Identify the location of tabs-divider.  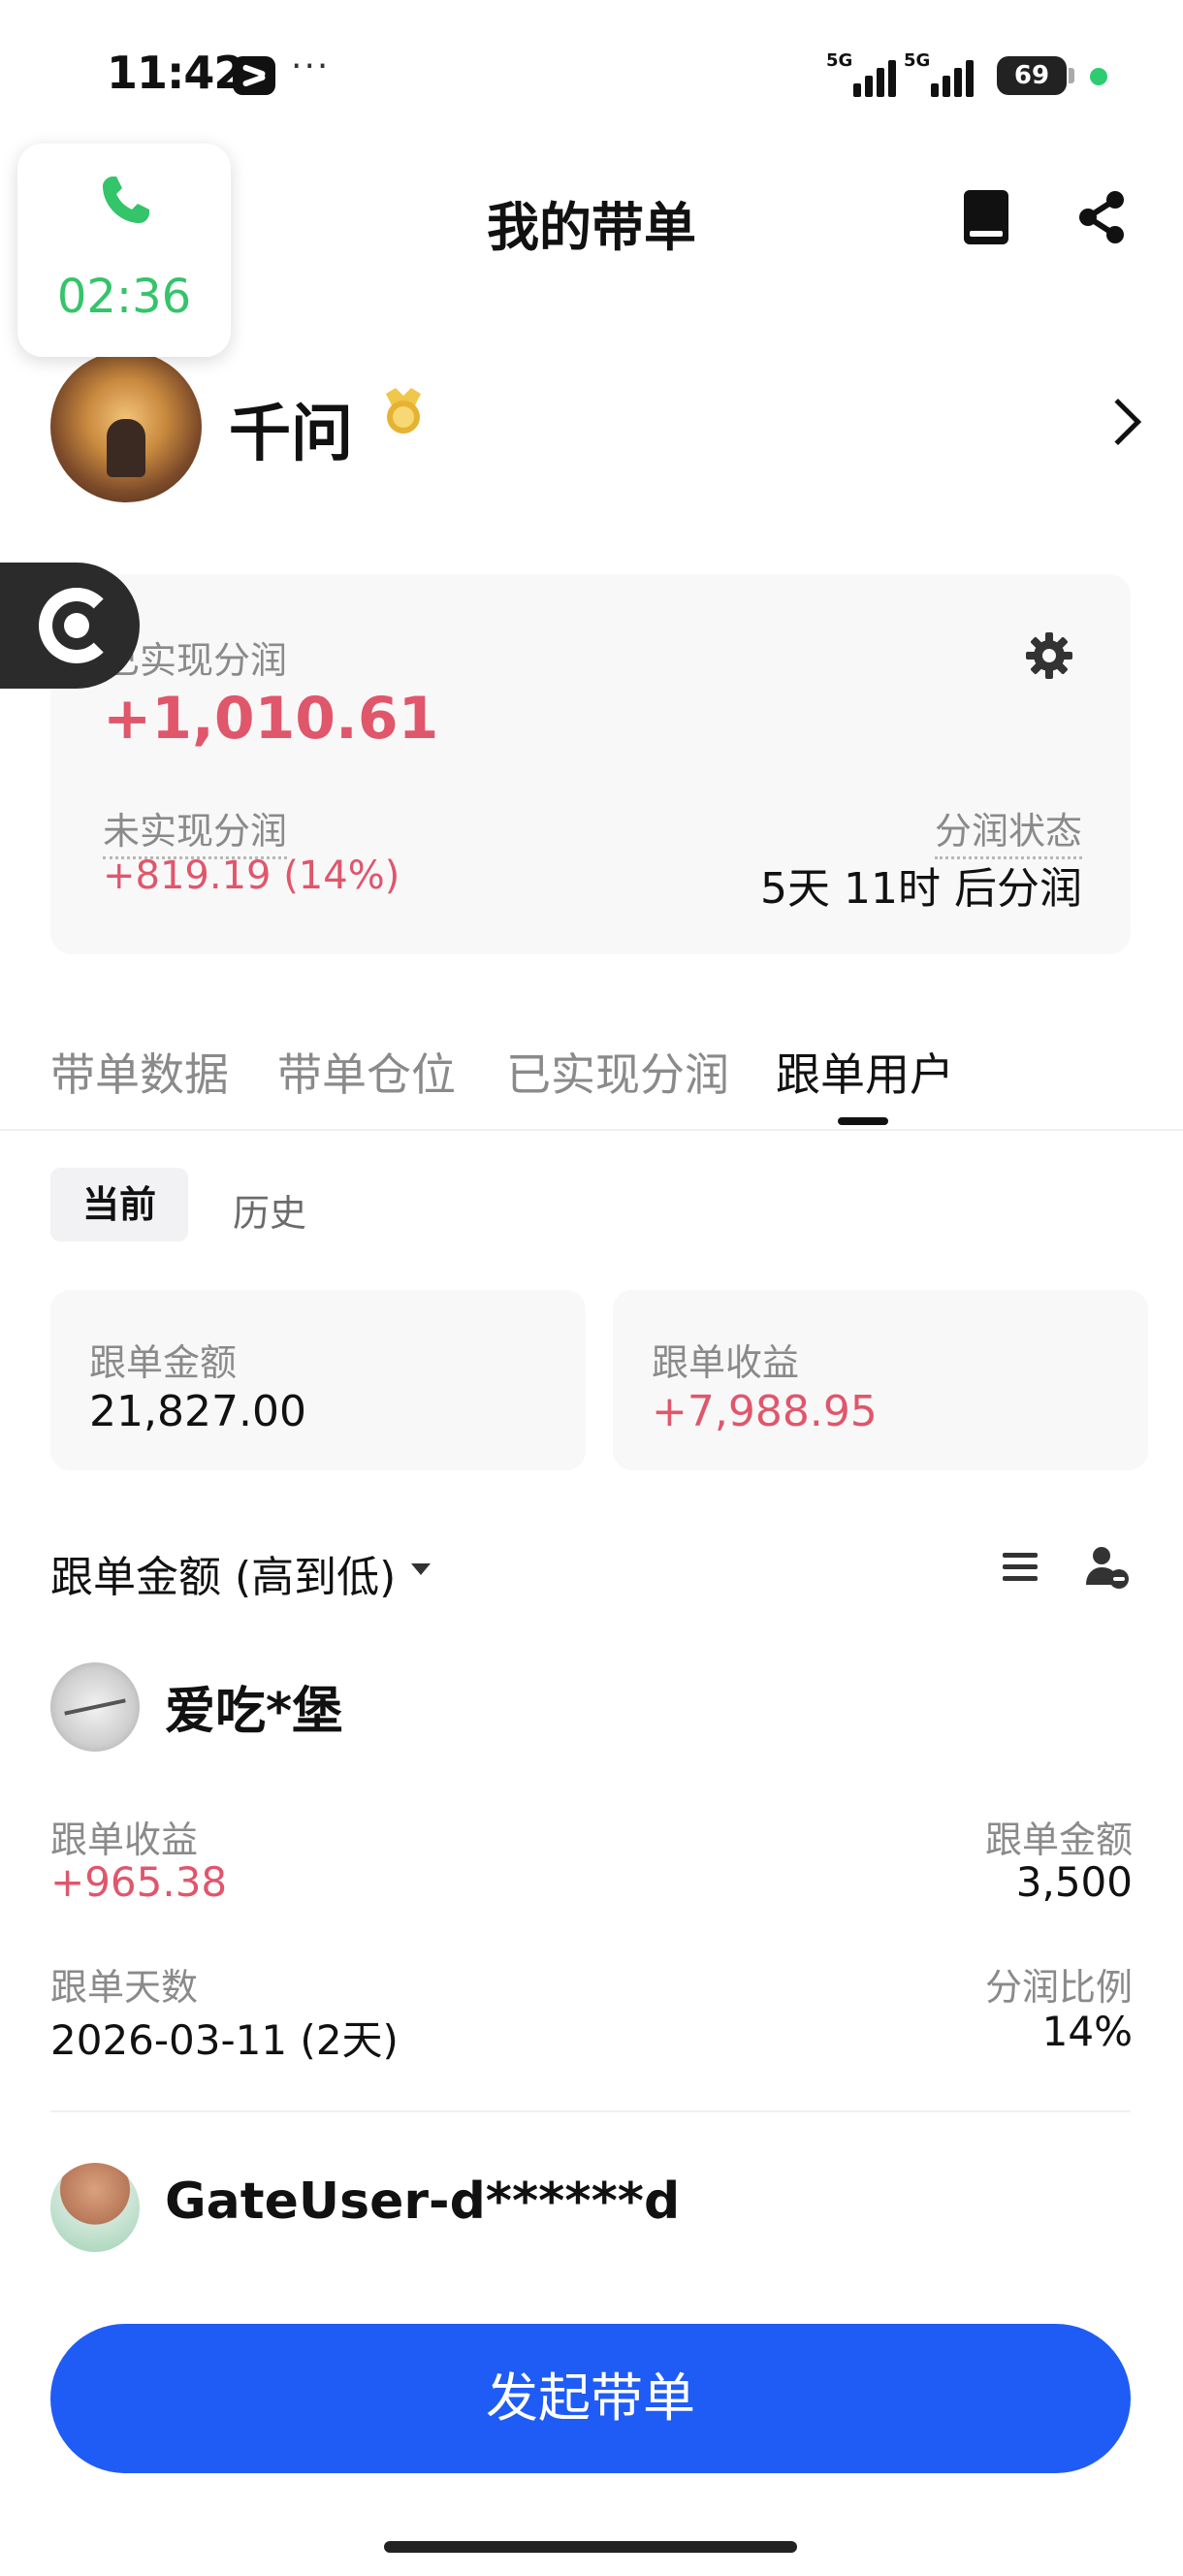
(591, 1130).